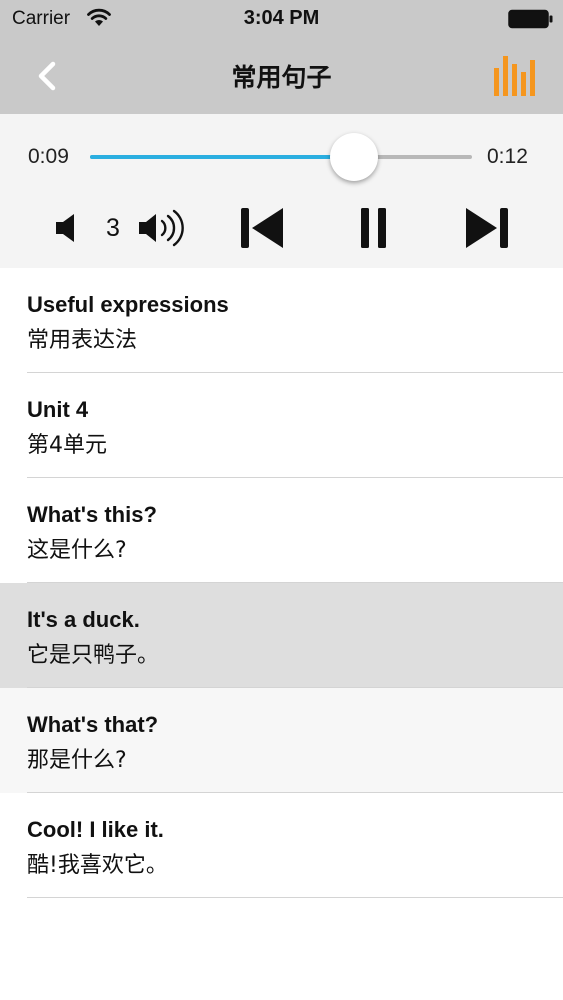  I want to click on volume-up-button, so click(164, 228).